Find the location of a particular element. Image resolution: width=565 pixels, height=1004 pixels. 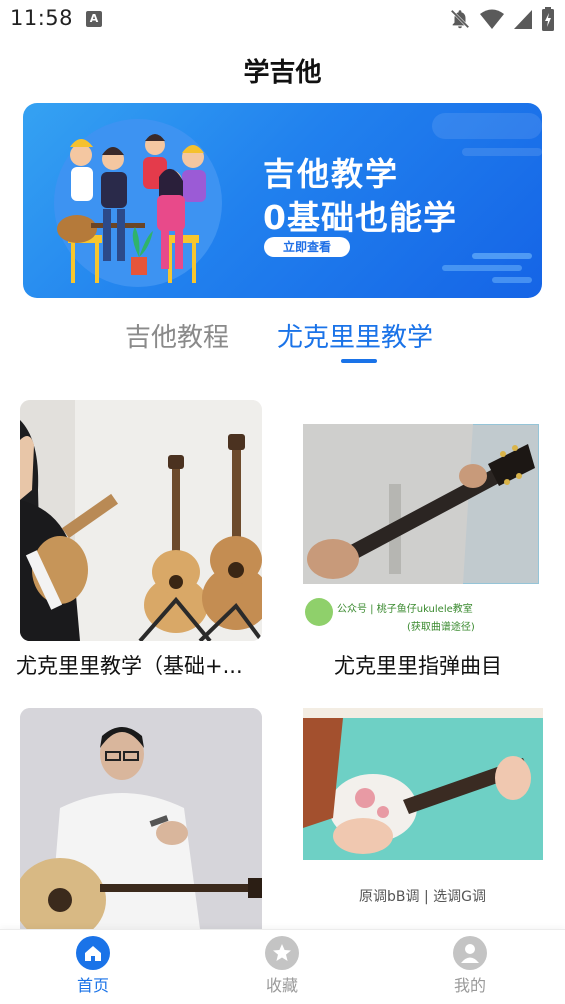

accessibility-badge-icon: A is located at coordinates (94, 19).